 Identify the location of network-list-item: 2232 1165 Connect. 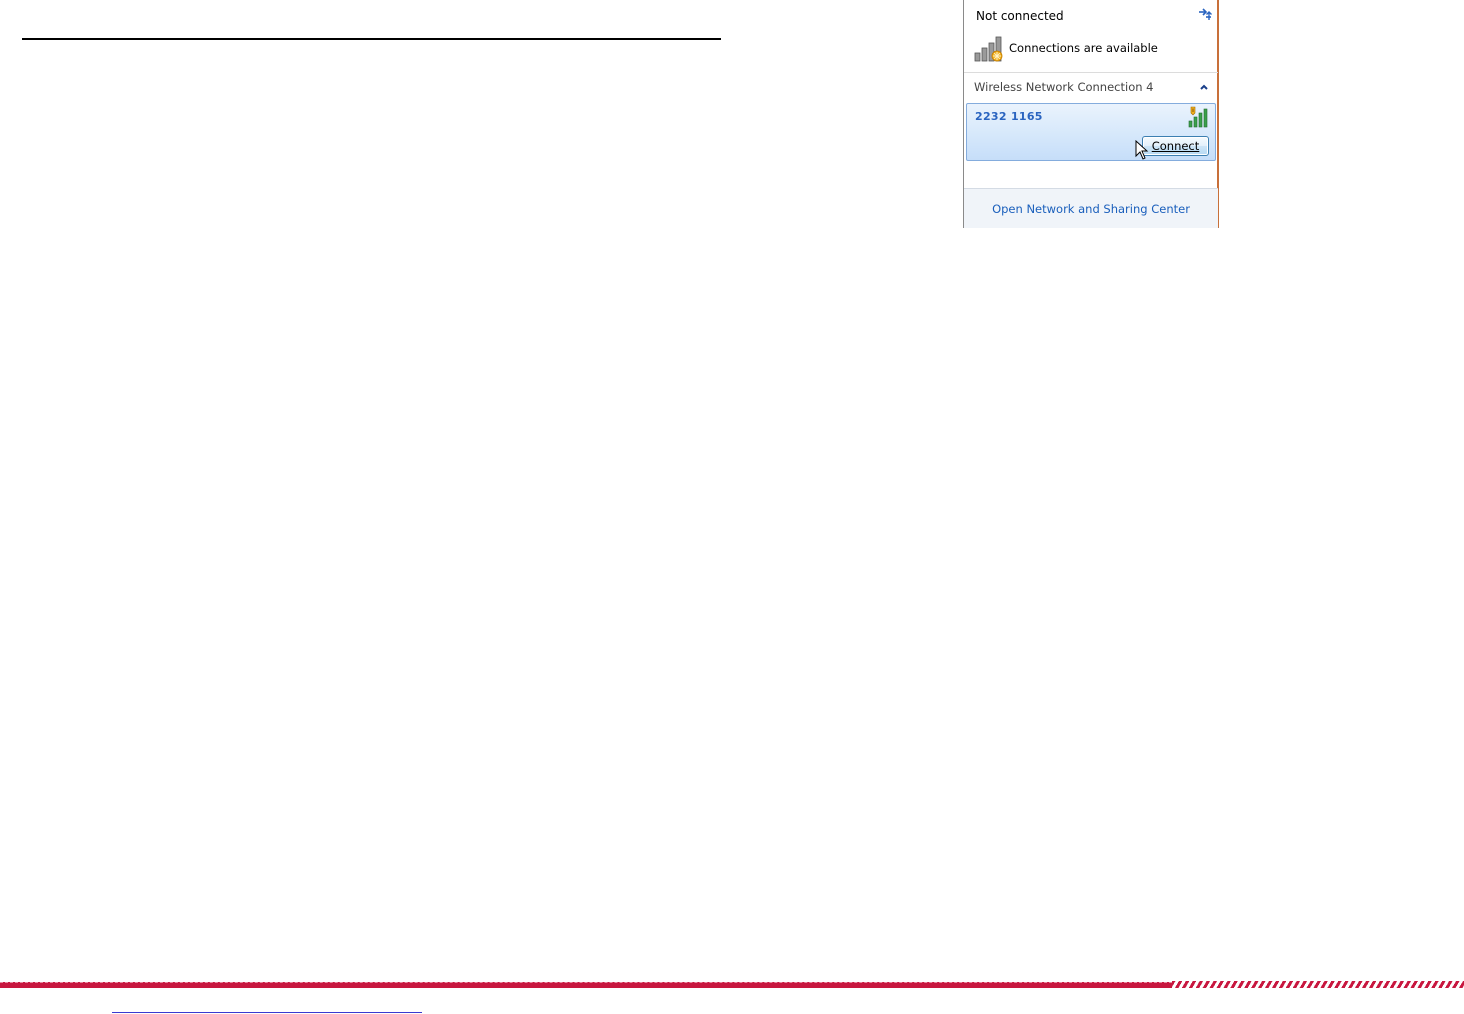
(1091, 132).